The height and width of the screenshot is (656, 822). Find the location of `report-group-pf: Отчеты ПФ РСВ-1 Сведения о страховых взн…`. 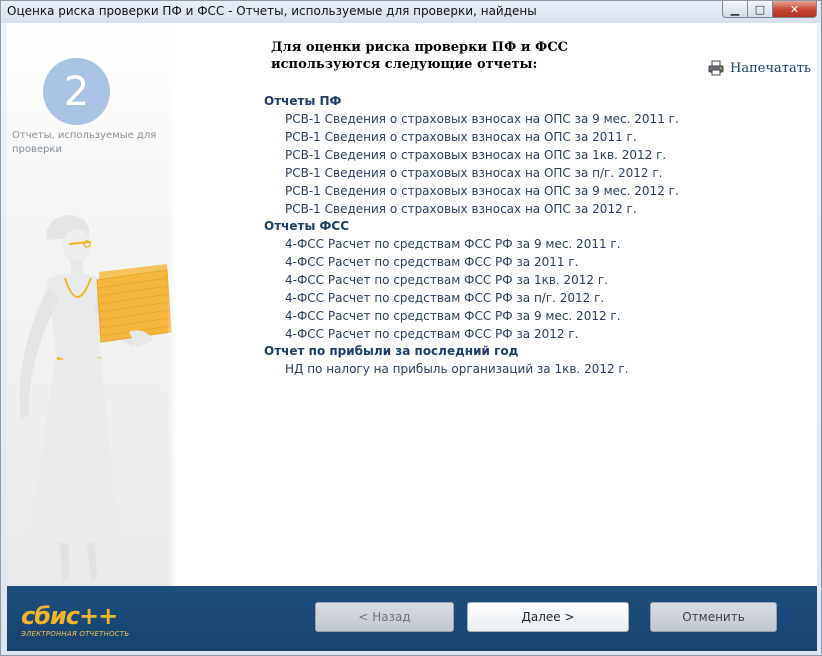

report-group-pf: Отчеты ПФ РСВ-1 Сведения о страховых взн… is located at coordinates (499, 155).